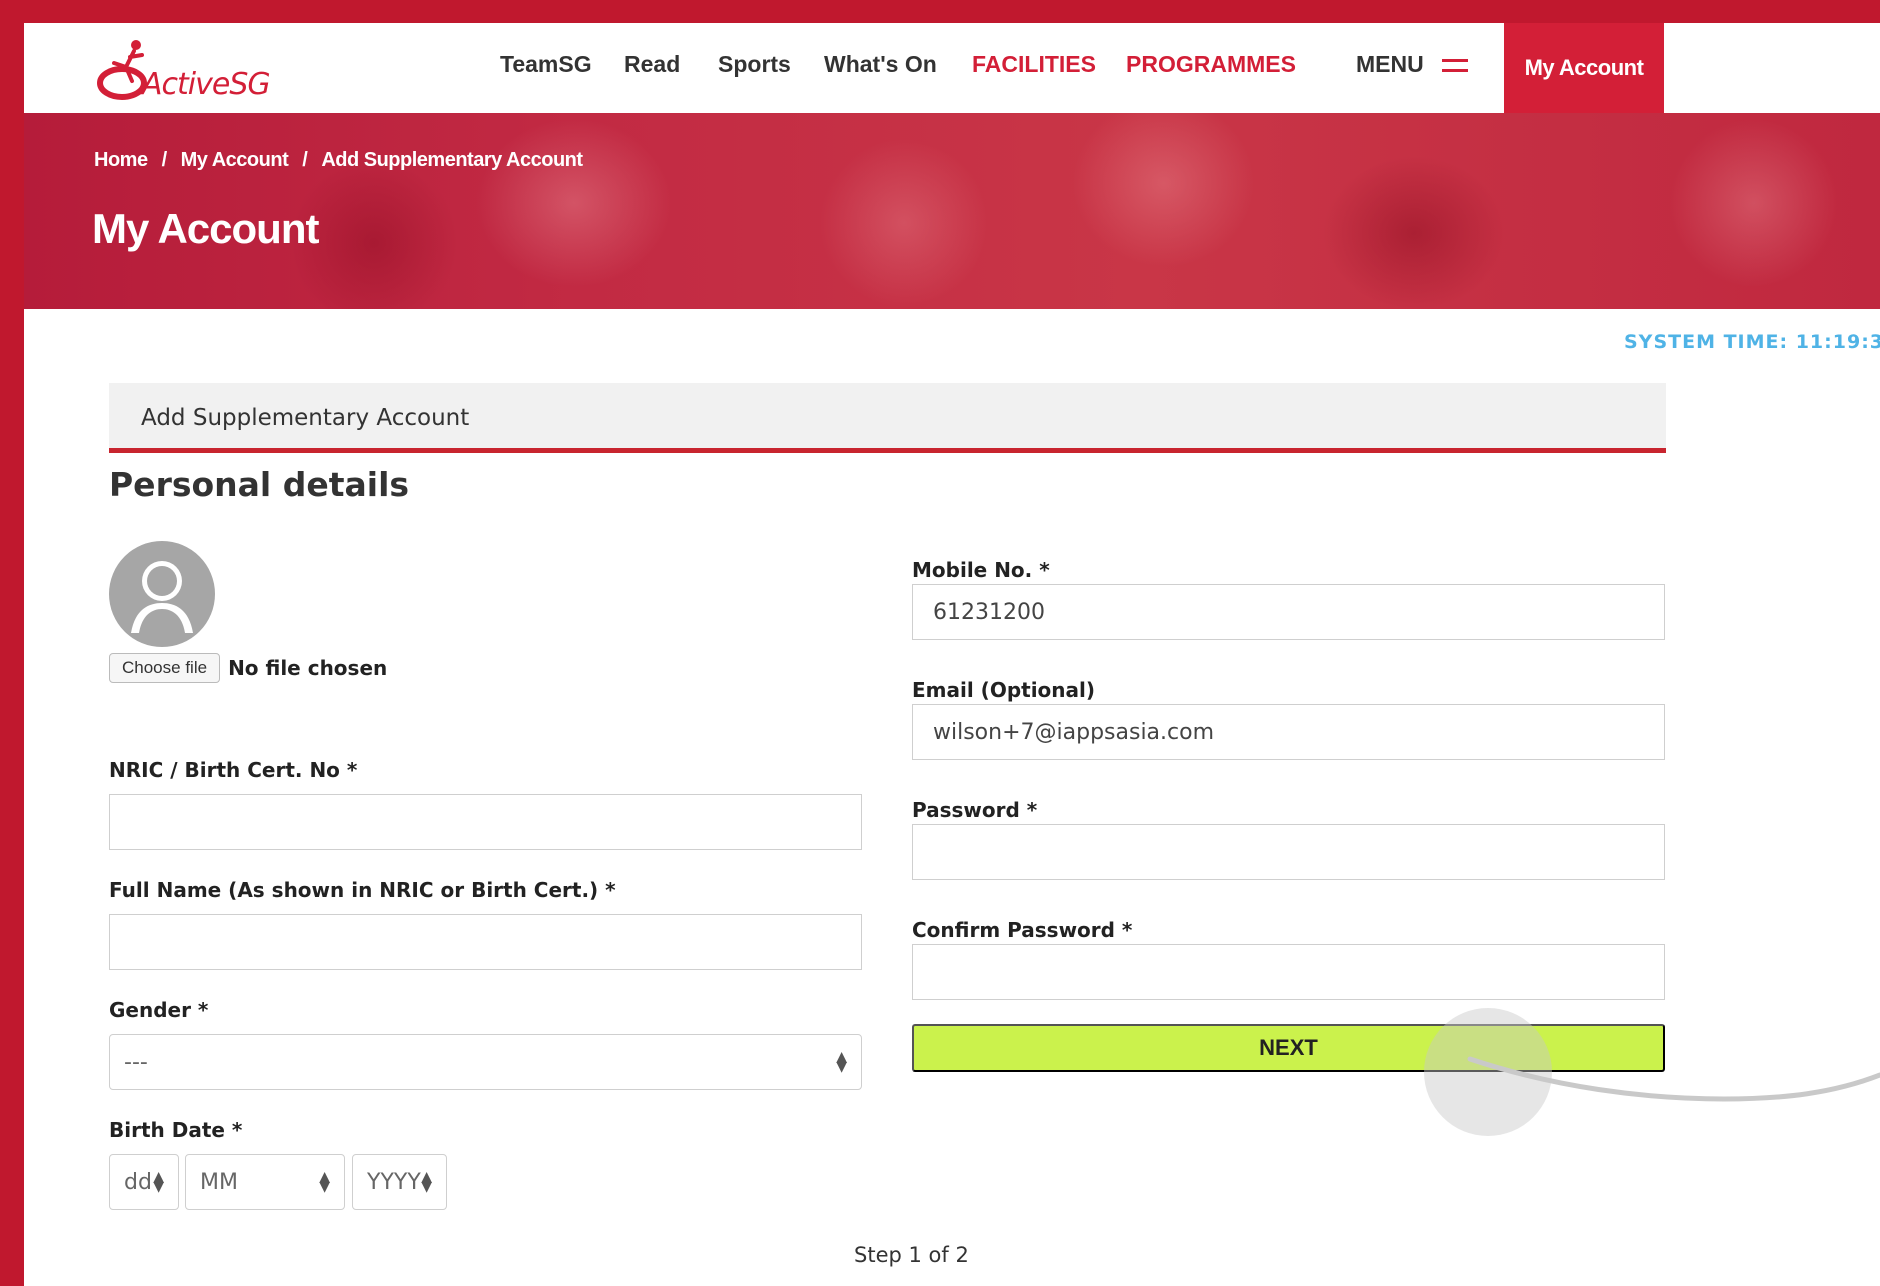 The width and height of the screenshot is (1880, 1286). Describe the element at coordinates (176, 1130) in the screenshot. I see `birthdate-label: Birth Date *` at that location.